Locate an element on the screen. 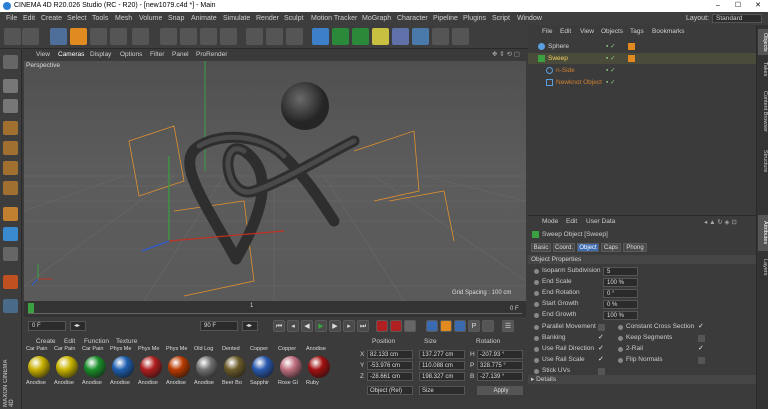  position-z-field: -28.661 cm is located at coordinates (390, 376).